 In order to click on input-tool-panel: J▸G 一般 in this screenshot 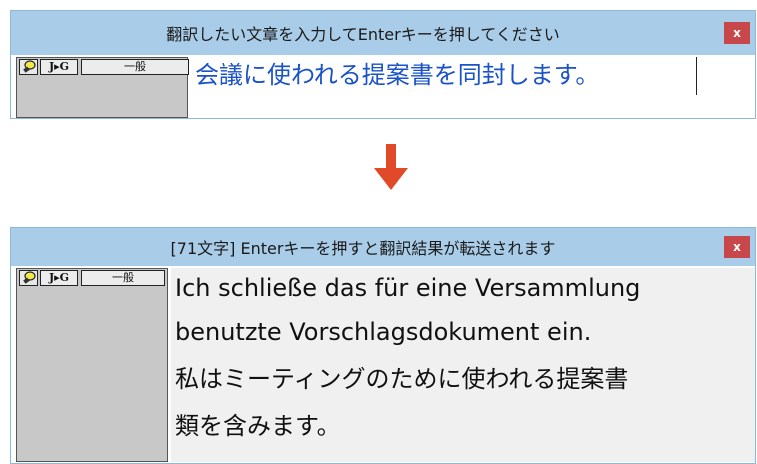, I will do `click(102, 87)`.